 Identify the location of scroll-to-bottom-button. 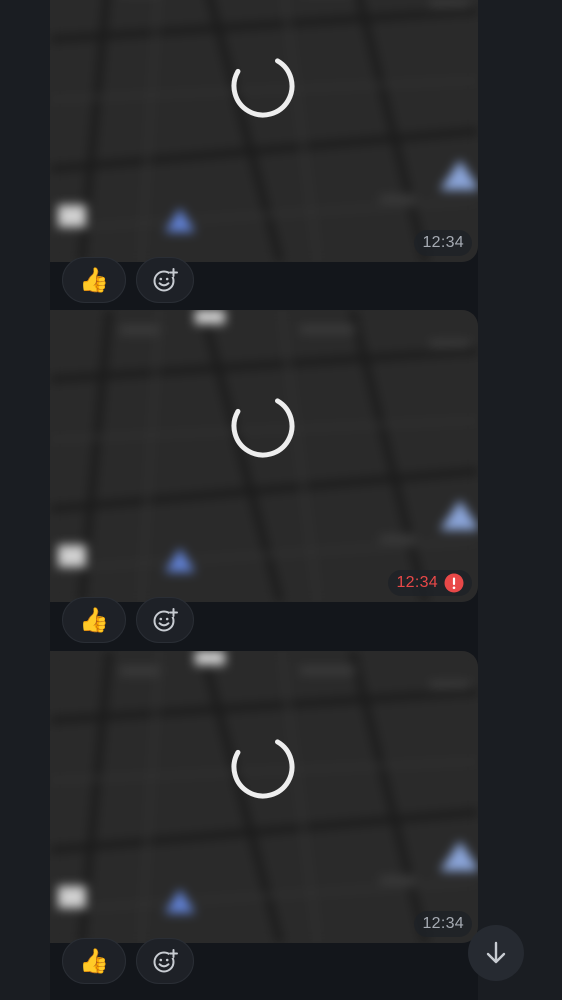
(496, 953).